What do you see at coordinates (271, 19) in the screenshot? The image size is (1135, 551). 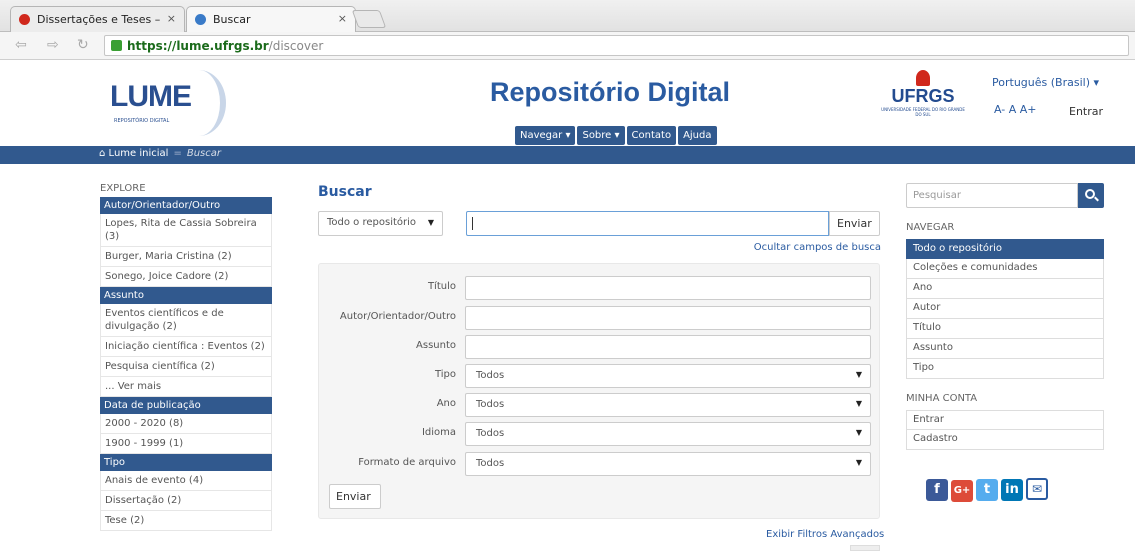 I see `browser-tab-buscar: Buscar ×` at bounding box center [271, 19].